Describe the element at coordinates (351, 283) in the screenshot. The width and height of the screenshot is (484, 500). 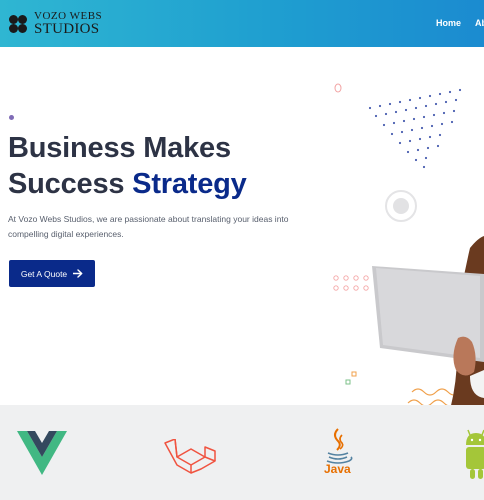
I see `dot-grid-icon` at that location.